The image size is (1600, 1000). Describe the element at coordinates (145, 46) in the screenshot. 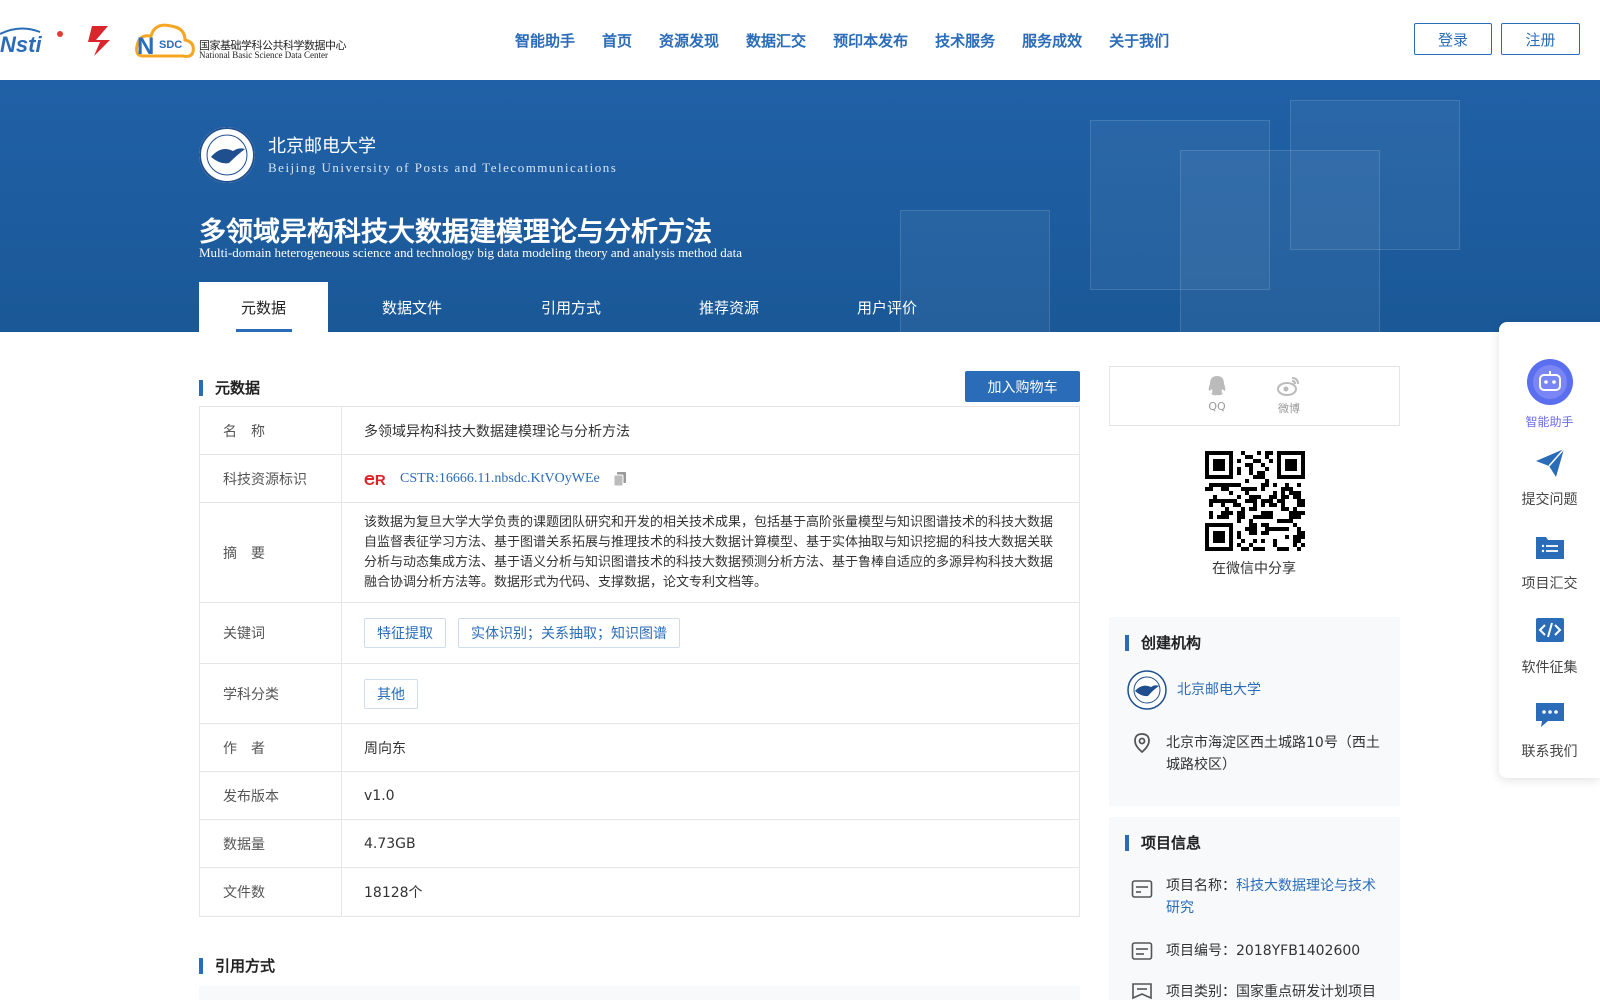

I see `svg-text: N` at that location.